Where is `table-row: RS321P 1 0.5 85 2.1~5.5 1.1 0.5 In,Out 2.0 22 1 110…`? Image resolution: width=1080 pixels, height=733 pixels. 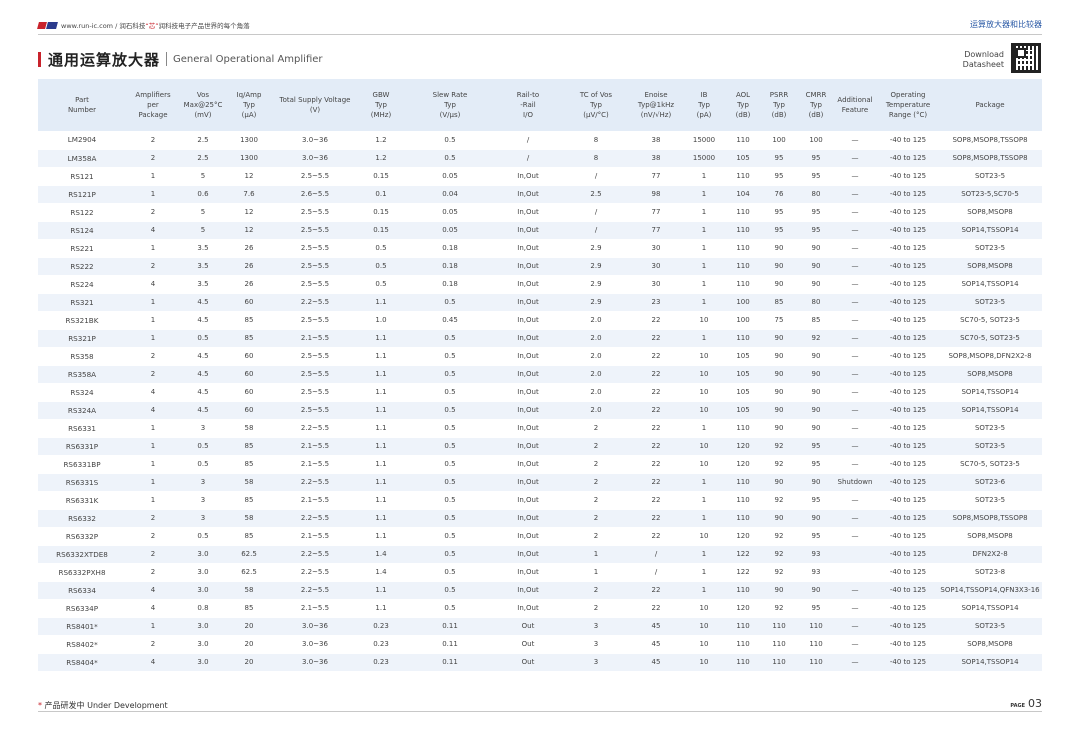 table-row: RS321P 1 0.5 85 2.1~5.5 1.1 0.5 In,Out 2.0 22 1 110… is located at coordinates (540, 338).